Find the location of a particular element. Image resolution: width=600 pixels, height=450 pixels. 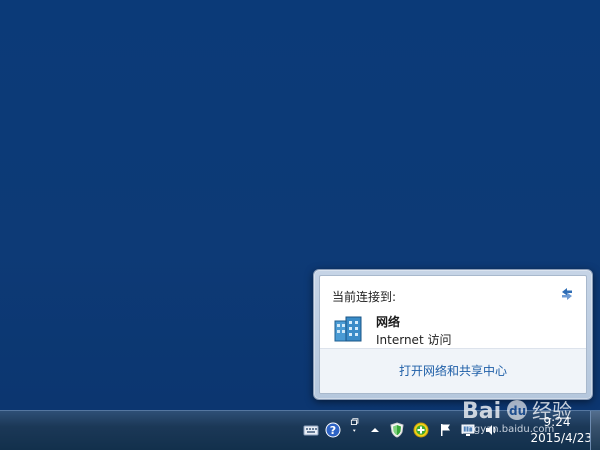

svg-text: du is located at coordinates (517, 411).